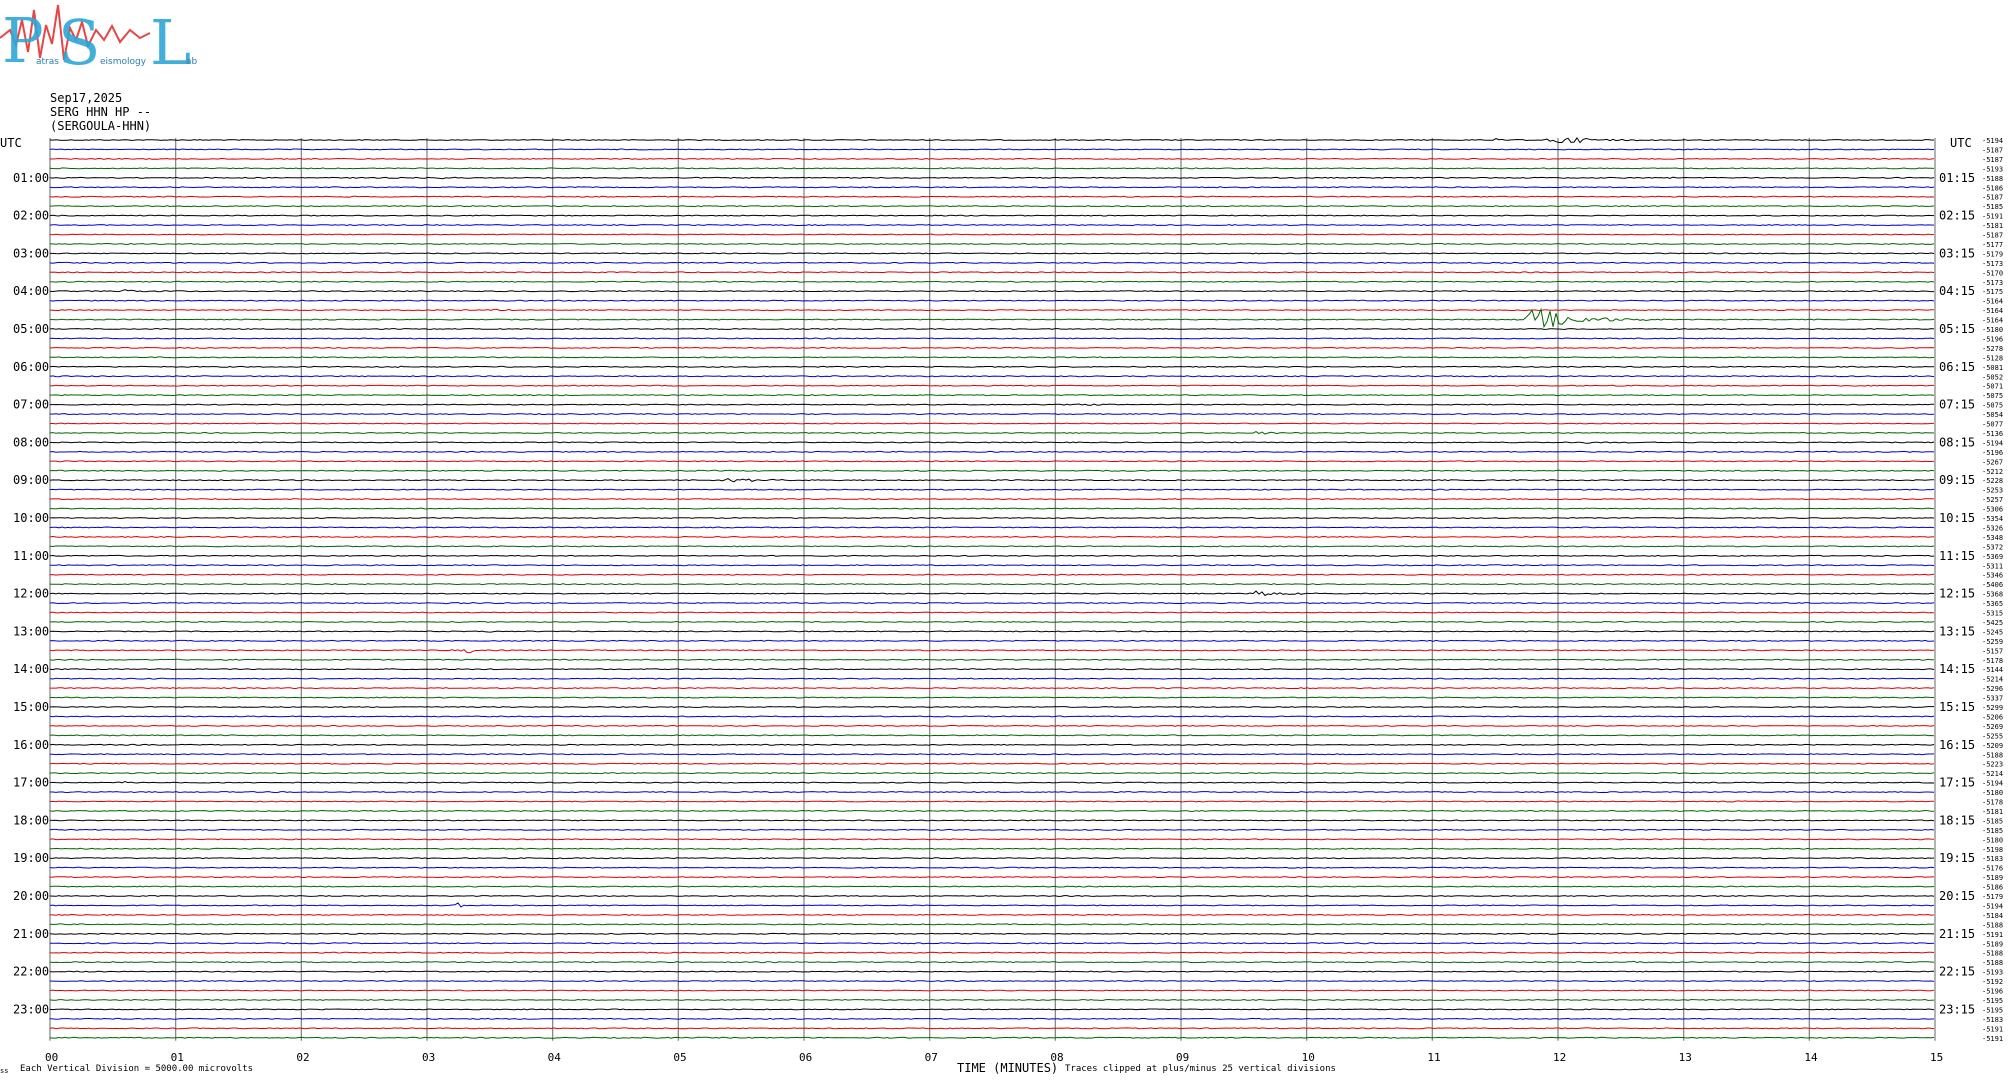 The image size is (2010, 1080). What do you see at coordinates (1992, 358) in the screenshot?
I see `trace-offset-label: -5128` at bounding box center [1992, 358].